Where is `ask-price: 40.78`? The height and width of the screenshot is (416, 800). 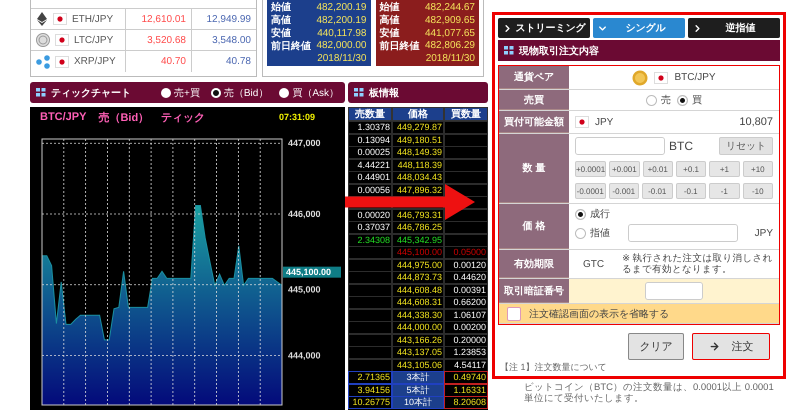
ask-price: 40.78 is located at coordinates (238, 61).